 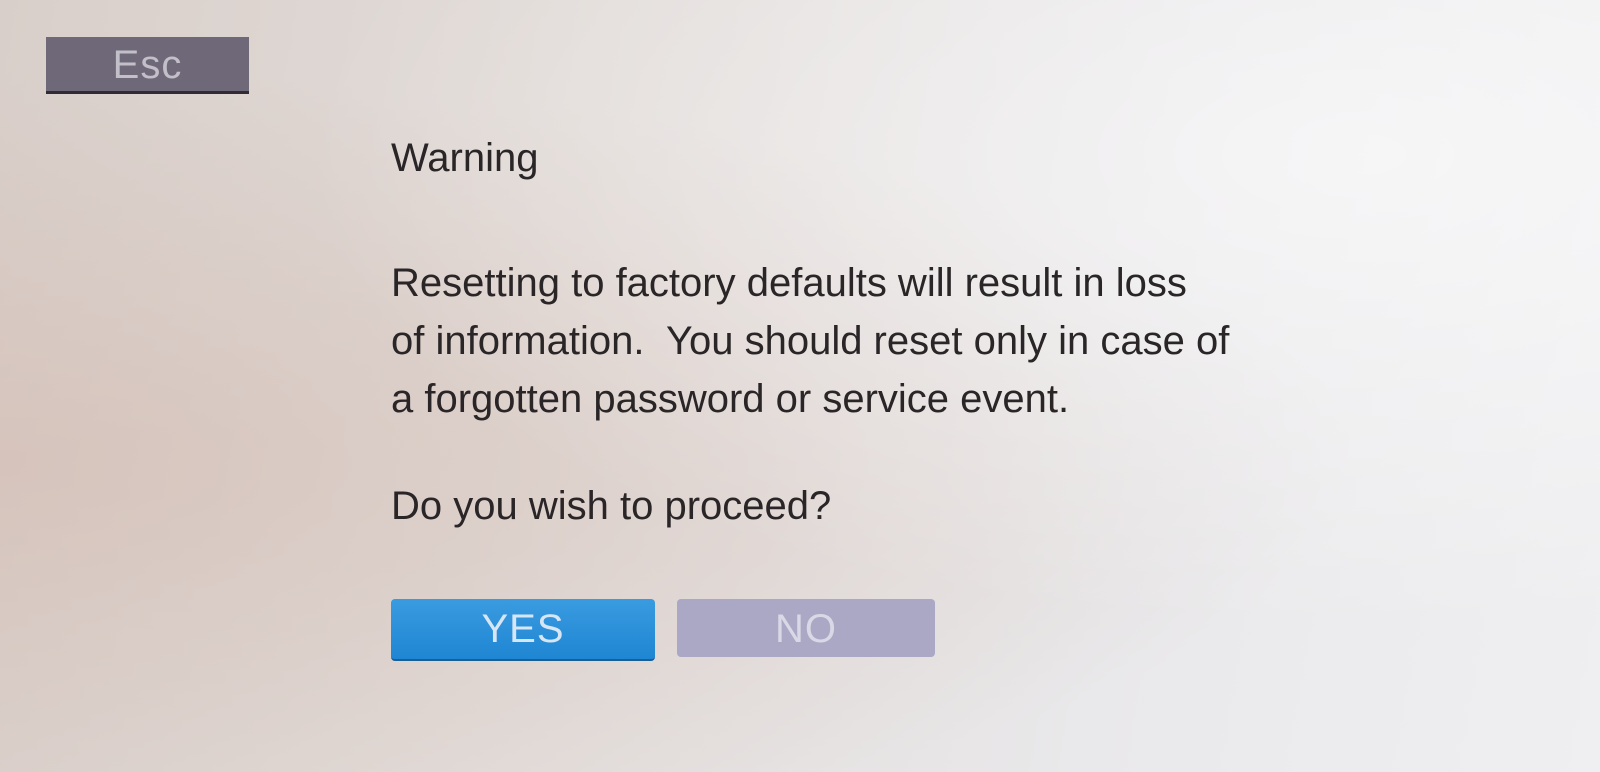 I want to click on confirm-question: Do you wish to proceed?, so click(x=611, y=506).